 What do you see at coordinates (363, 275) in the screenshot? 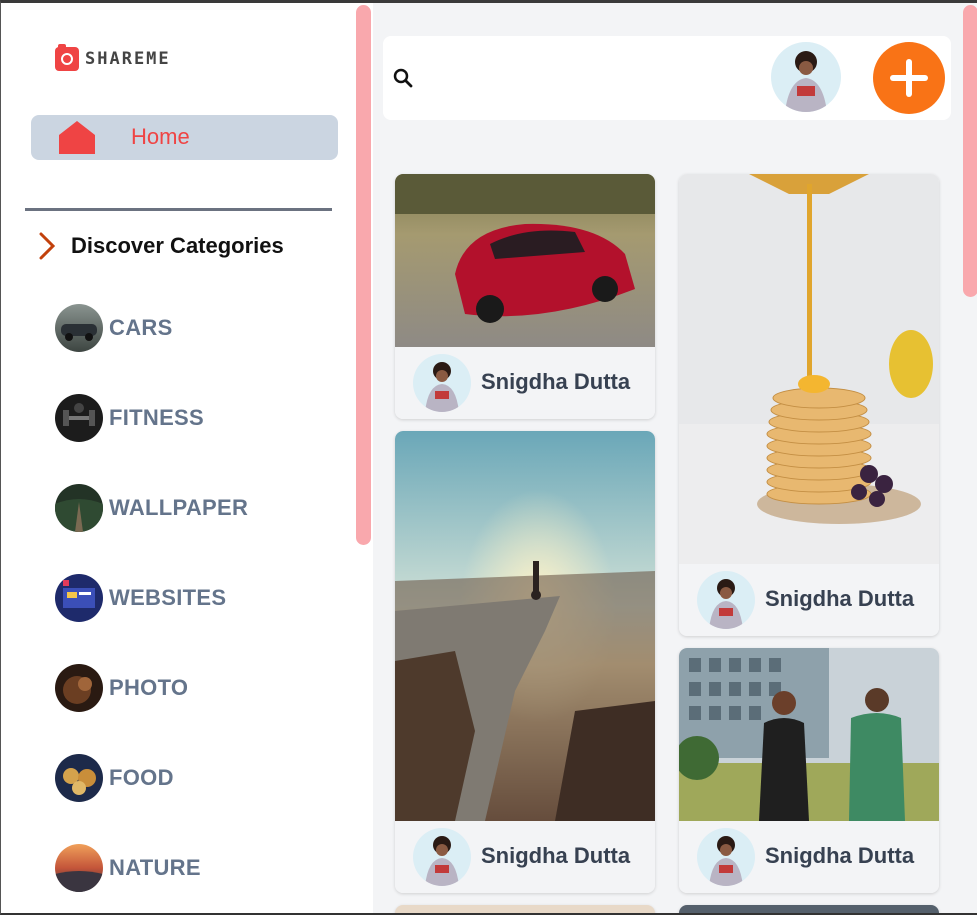
I see `sidebar-scrollbar` at bounding box center [363, 275].